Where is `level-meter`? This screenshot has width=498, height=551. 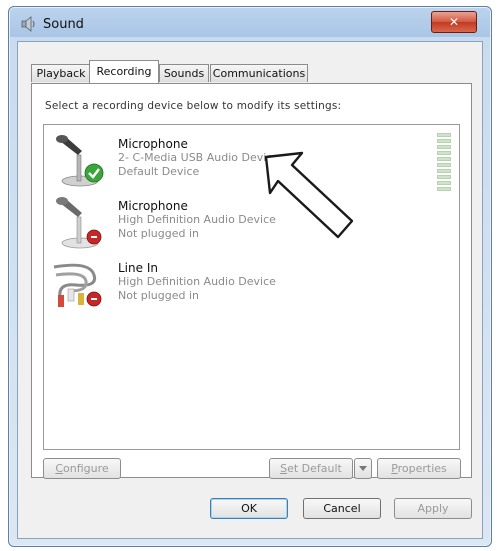
level-meter is located at coordinates (444, 163).